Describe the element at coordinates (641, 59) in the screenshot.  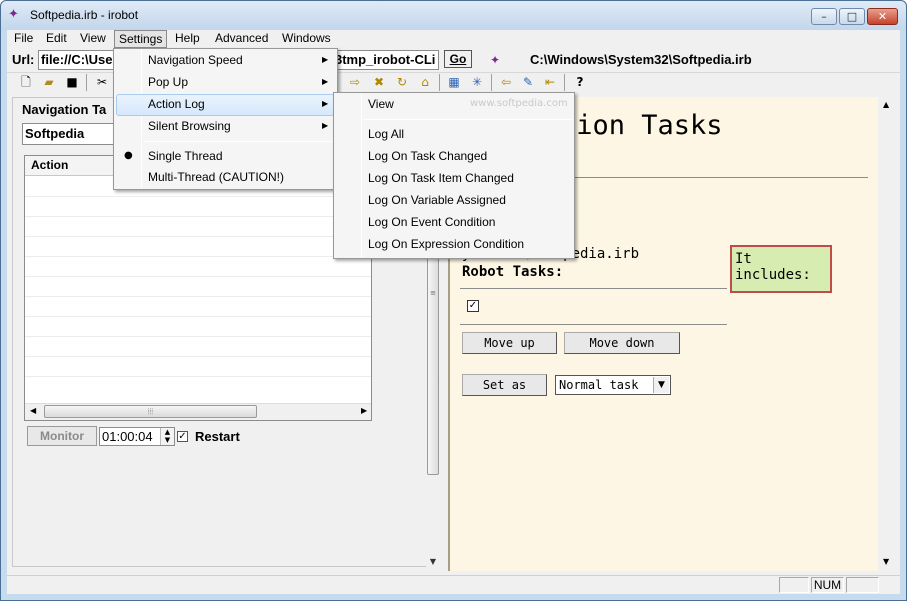
I see `file-path: C:\Windows\System32\Softpedia.irb` at that location.